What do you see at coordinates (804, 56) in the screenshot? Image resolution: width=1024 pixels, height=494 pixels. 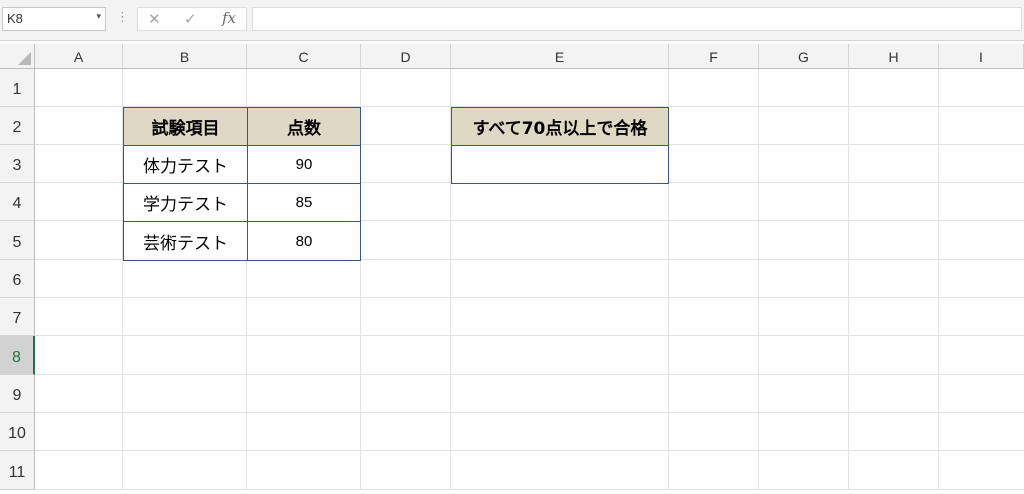 I see `column-header-g: G` at bounding box center [804, 56].